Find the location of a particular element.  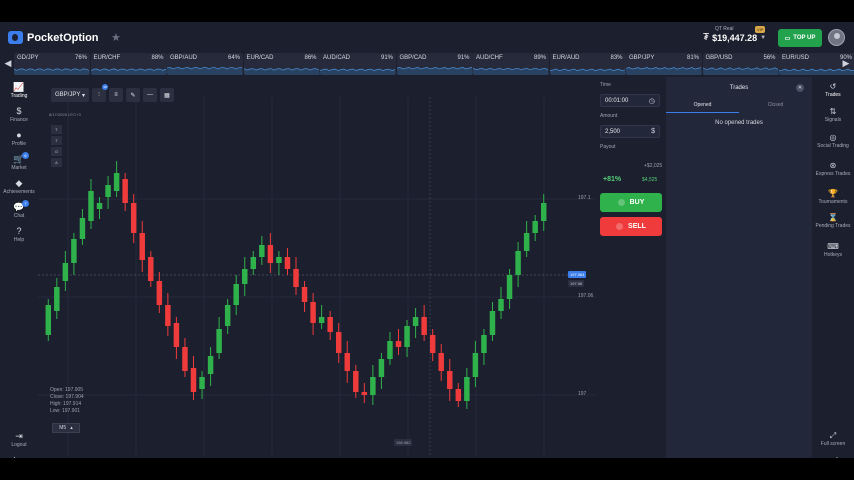

chevron-right-icon: ▶ is located at coordinates (846, 63).